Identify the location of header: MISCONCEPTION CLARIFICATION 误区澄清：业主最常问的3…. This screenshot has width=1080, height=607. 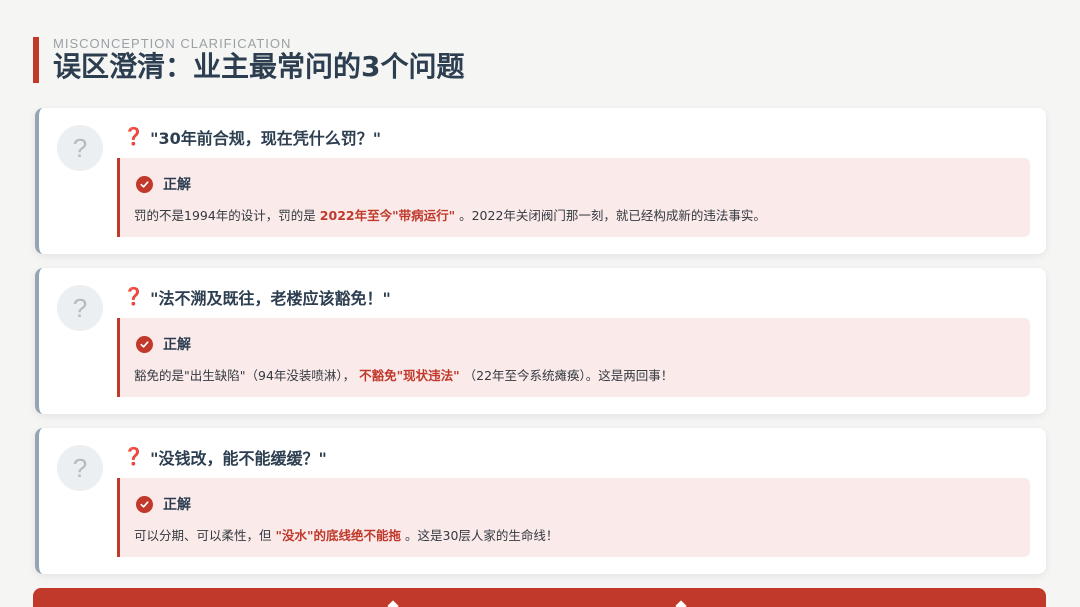
(248, 60).